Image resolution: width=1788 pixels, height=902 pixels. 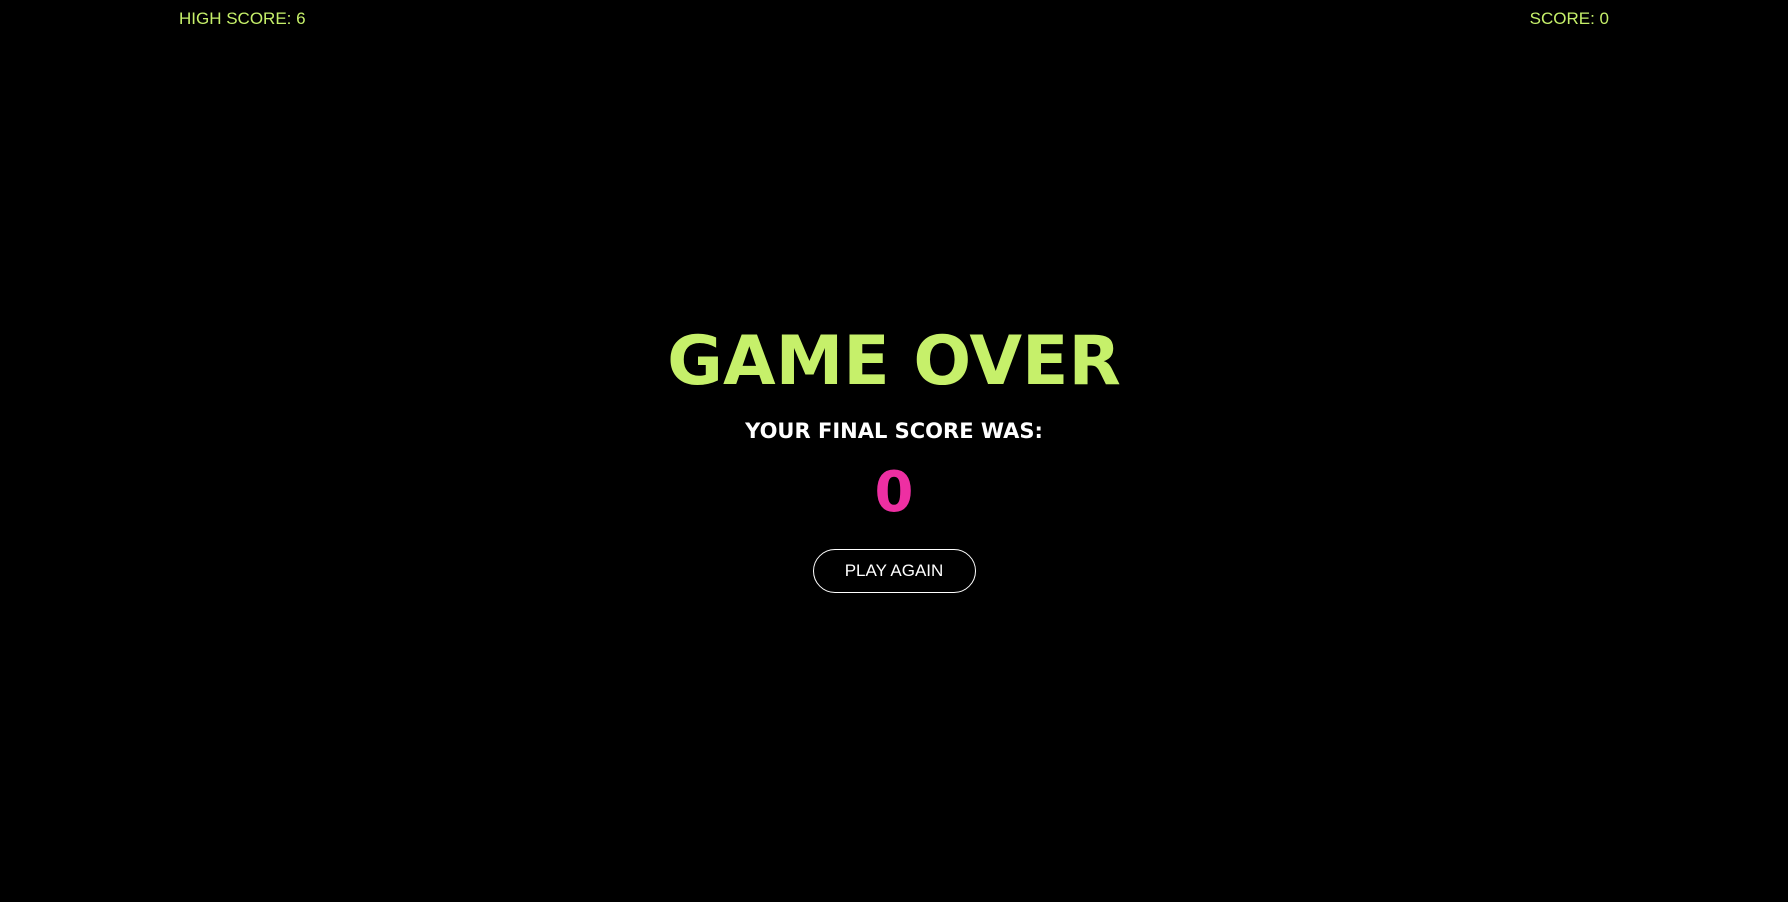 I want to click on high-score-label: HIGH SCORE: 6, so click(x=242, y=18).